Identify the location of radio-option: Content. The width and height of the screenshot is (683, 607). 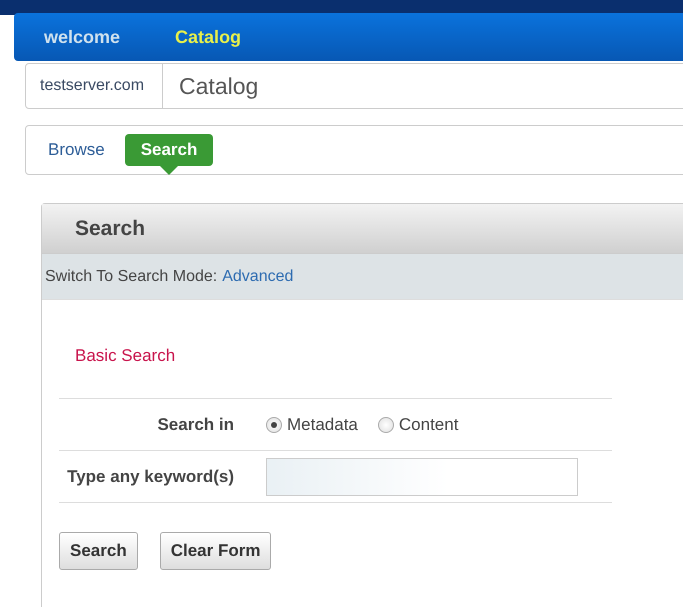
(418, 424).